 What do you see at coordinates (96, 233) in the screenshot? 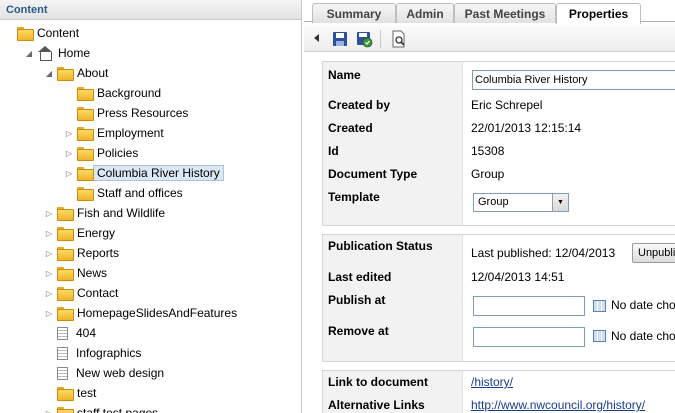
I see `tree-node-label: Energy` at bounding box center [96, 233].